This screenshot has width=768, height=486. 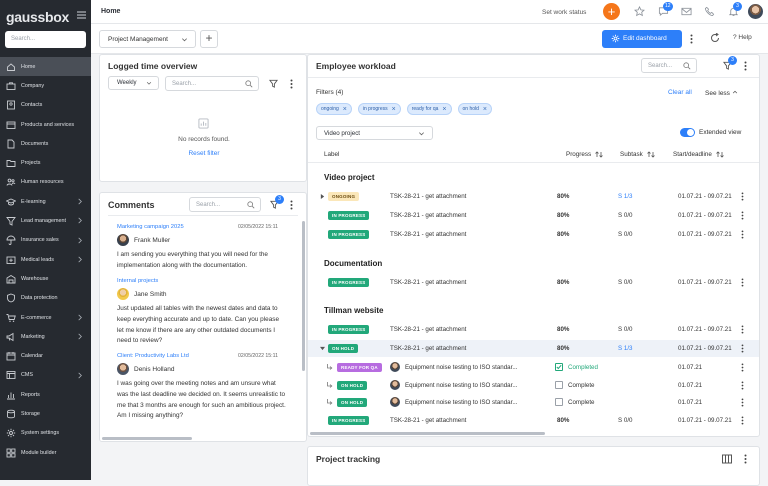 What do you see at coordinates (611, 11) in the screenshot?
I see `quick-add-button: +` at bounding box center [611, 11].